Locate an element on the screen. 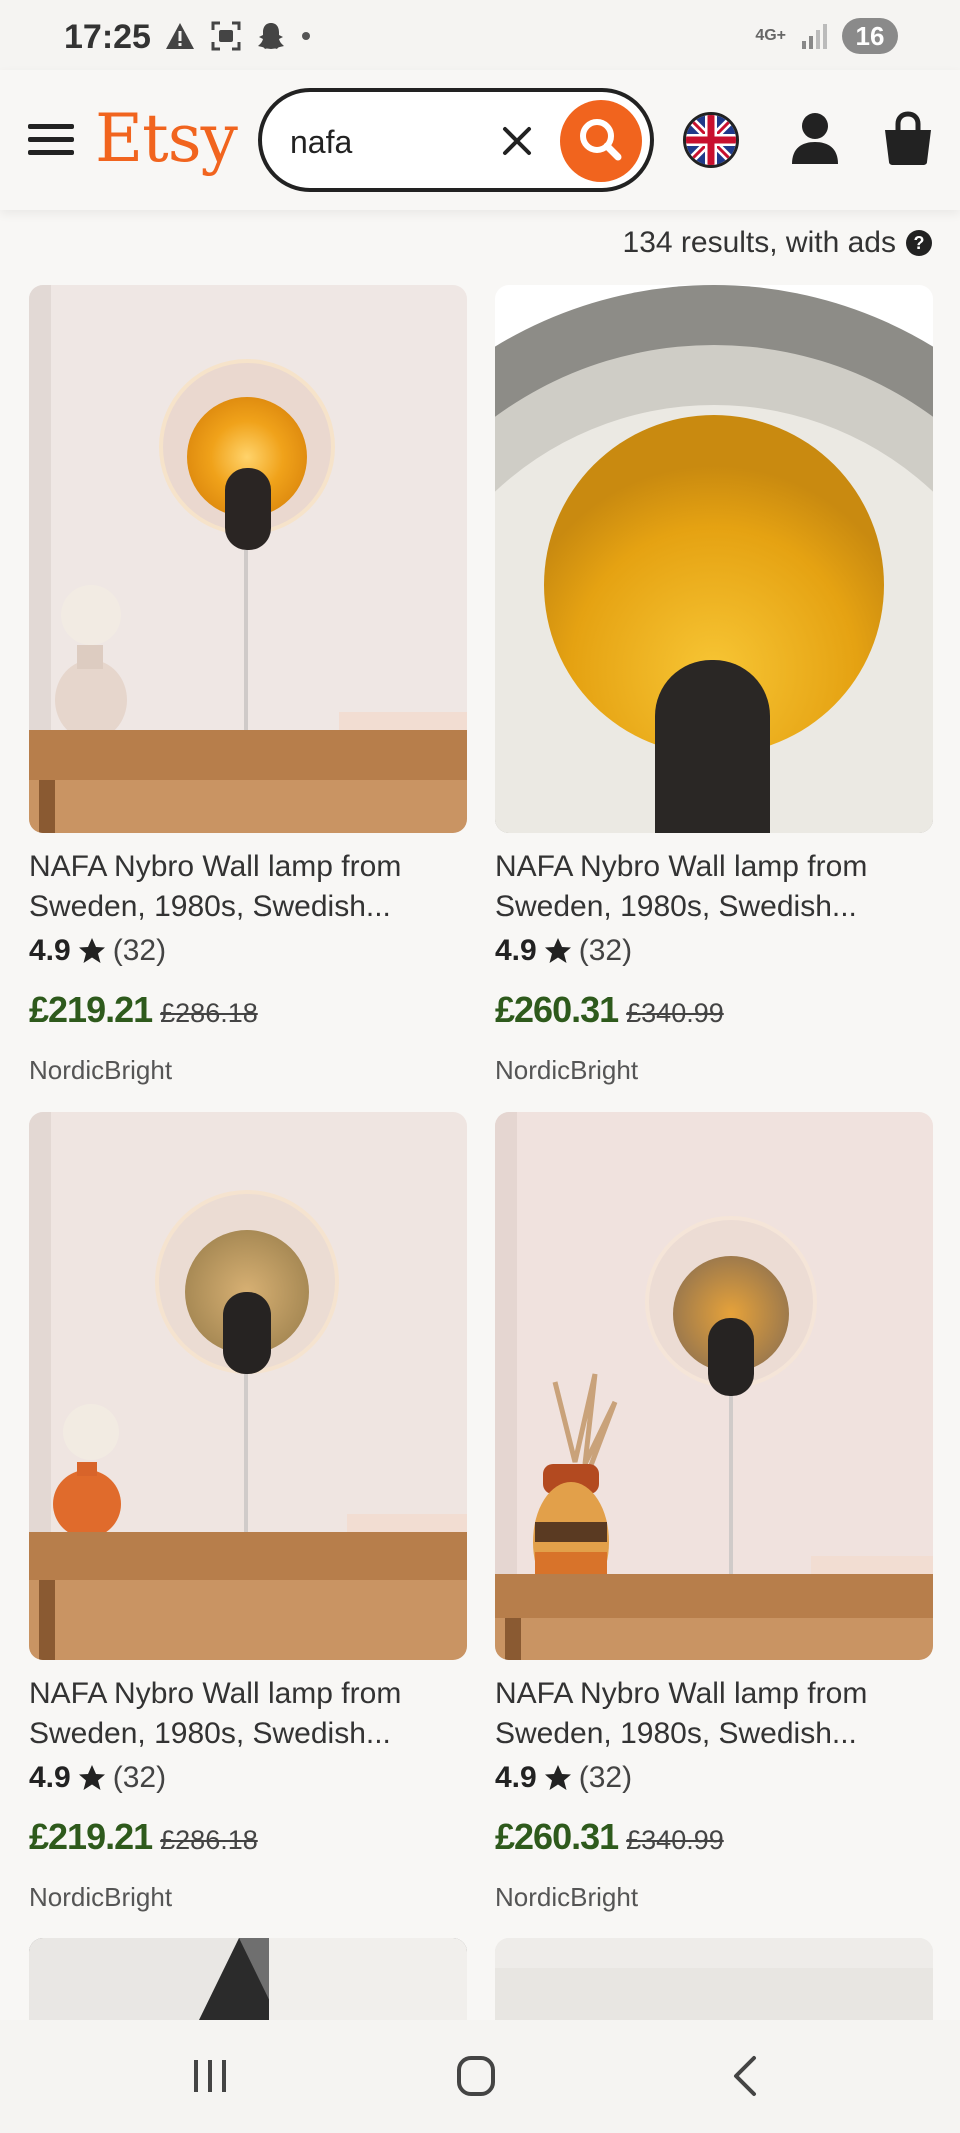 The height and width of the screenshot is (2133, 960). search-icon is located at coordinates (601, 140).